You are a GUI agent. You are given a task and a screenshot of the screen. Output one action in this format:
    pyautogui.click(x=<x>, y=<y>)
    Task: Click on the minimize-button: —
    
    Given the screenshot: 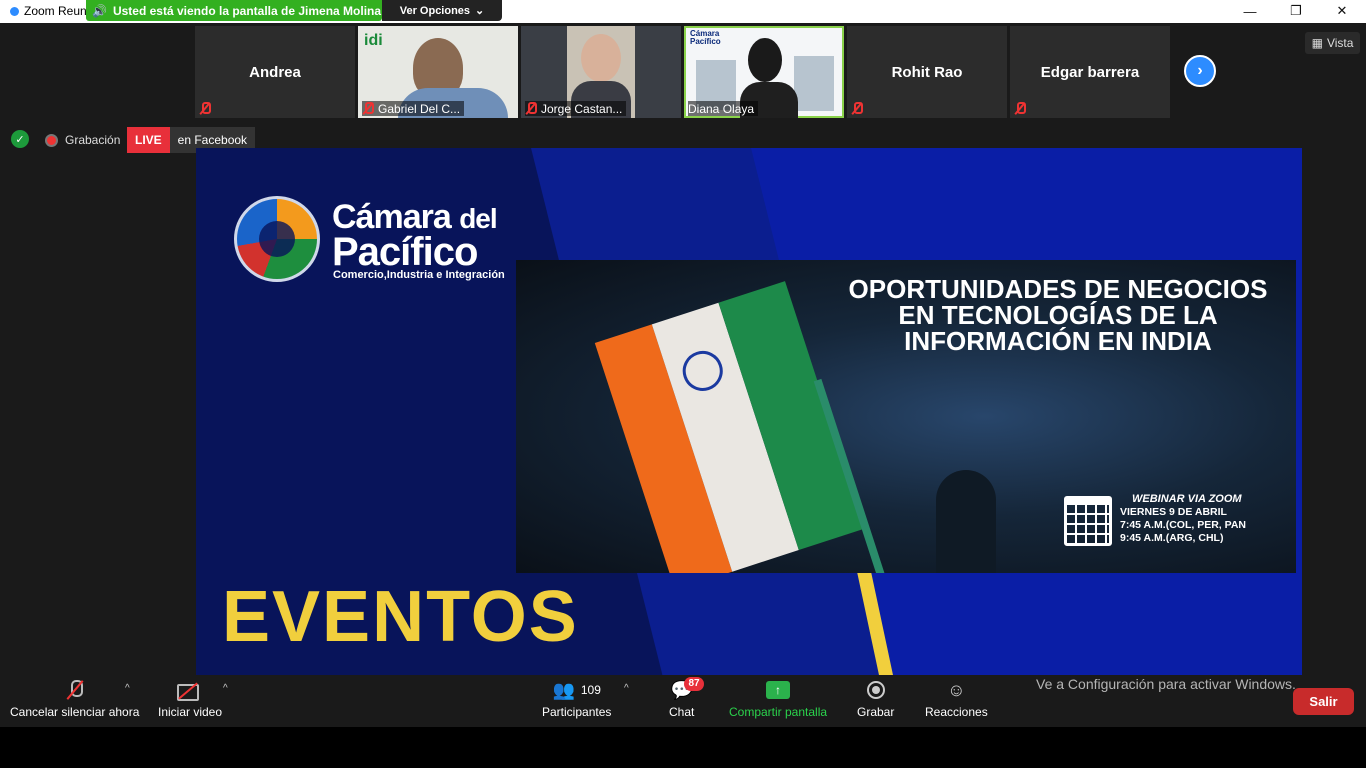 What is the action you would take?
    pyautogui.click(x=1250, y=11)
    